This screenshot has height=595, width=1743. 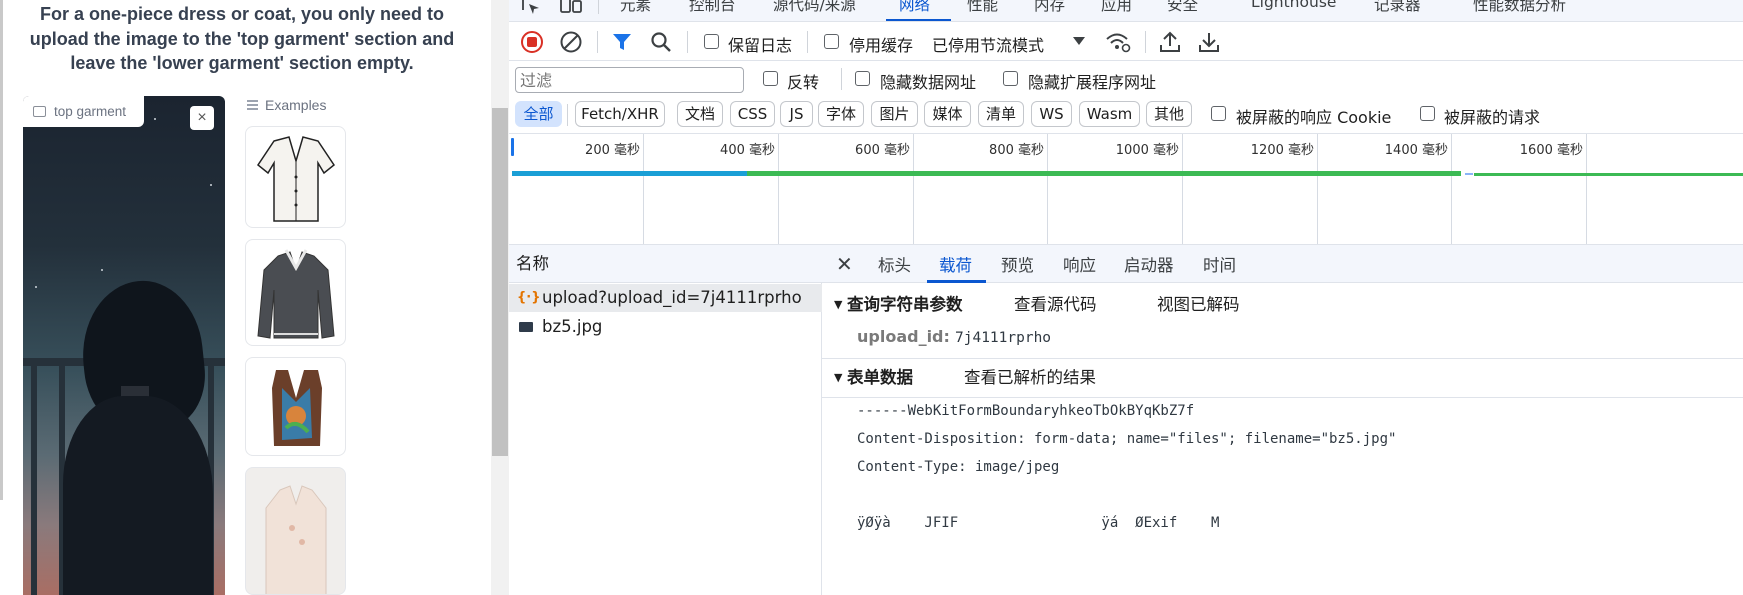 I want to click on tab-memory: 内存, so click(x=1049, y=7).